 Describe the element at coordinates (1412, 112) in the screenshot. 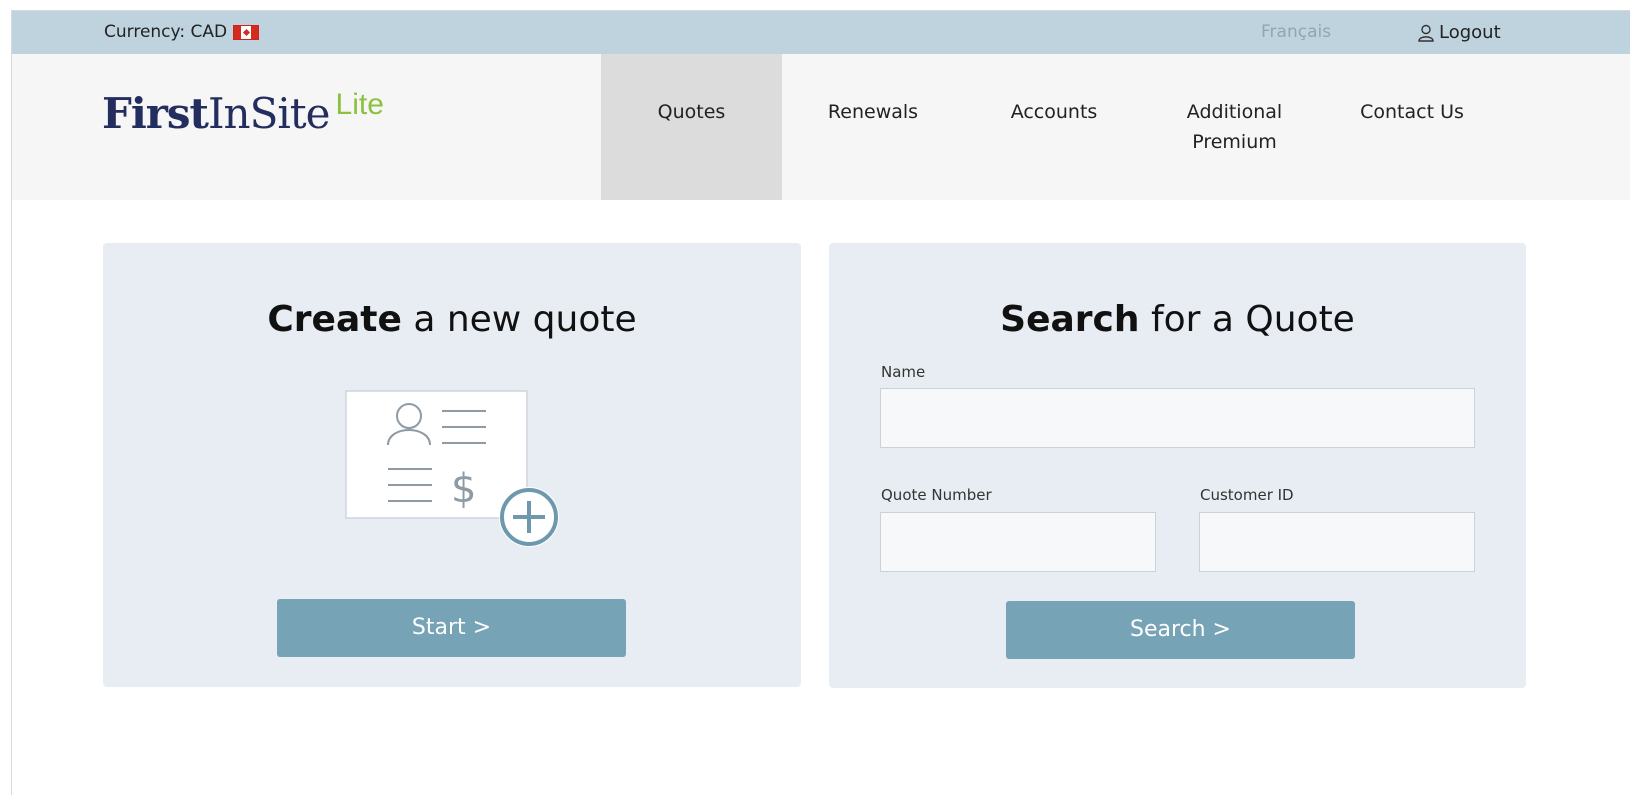

I see `nav-item-label: Contact Us` at that location.